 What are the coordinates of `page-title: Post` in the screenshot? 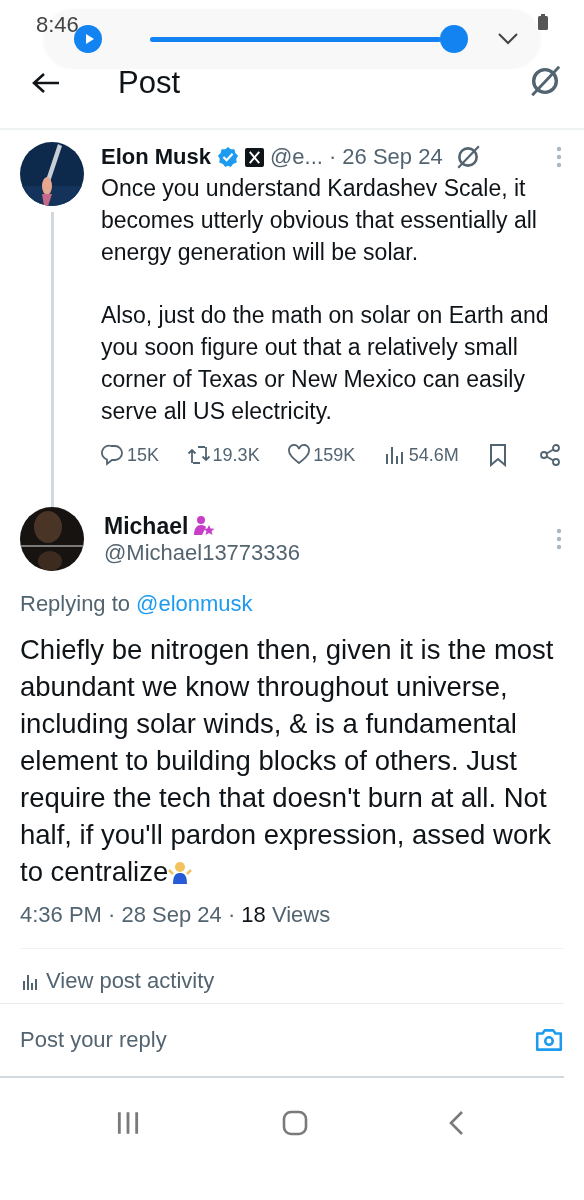 It's located at (150, 83).